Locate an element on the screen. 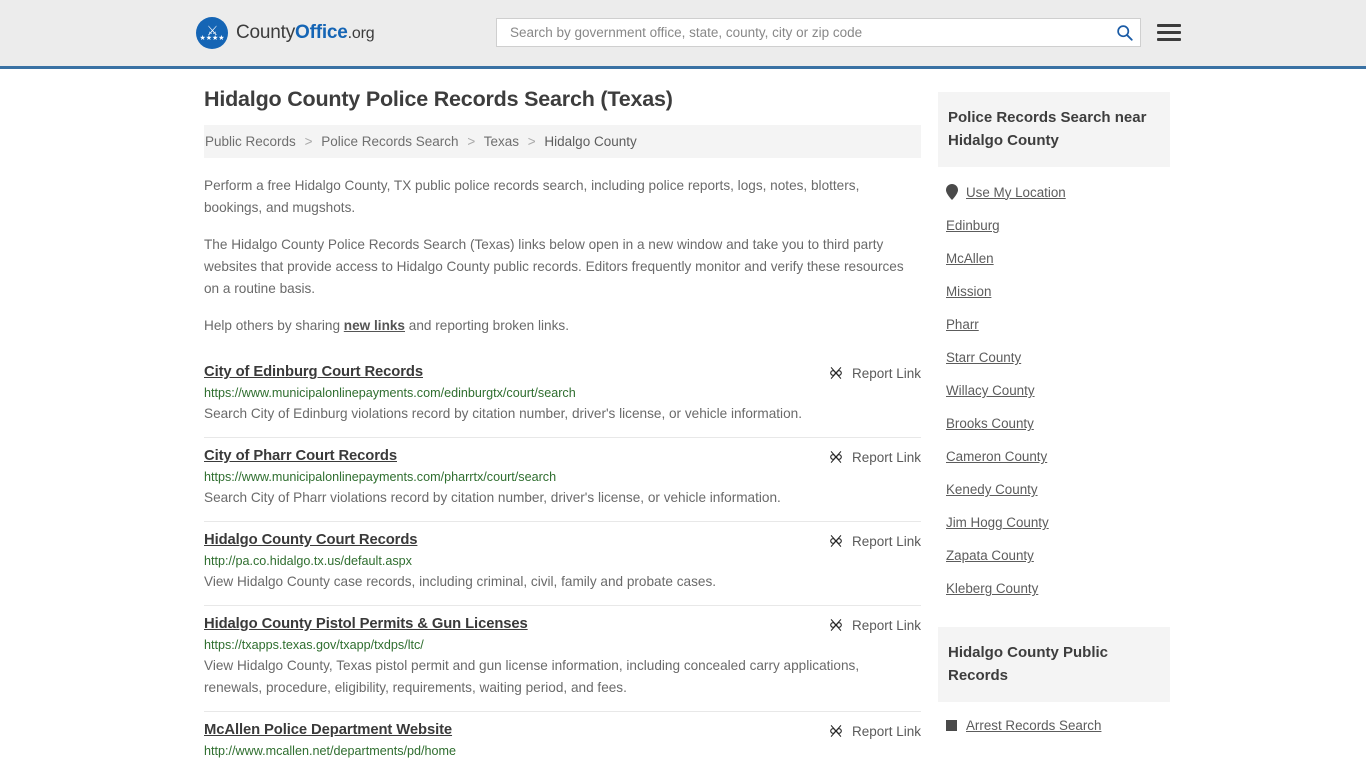 The width and height of the screenshot is (1366, 770). search-box is located at coordinates (818, 32).